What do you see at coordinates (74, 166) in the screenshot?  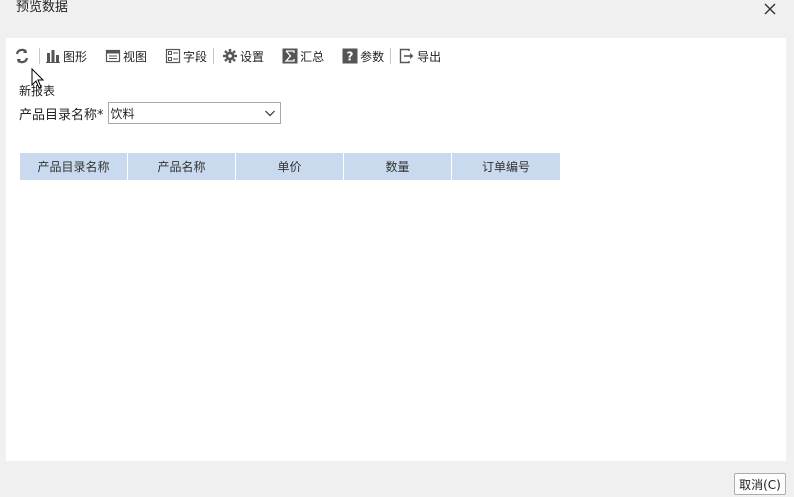 I see `column-header: 产品目录名称` at bounding box center [74, 166].